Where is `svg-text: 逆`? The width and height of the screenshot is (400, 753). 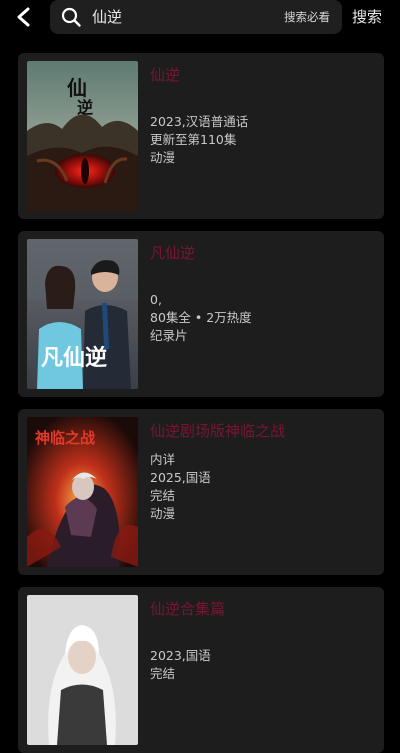
svg-text: 逆 is located at coordinates (85, 107).